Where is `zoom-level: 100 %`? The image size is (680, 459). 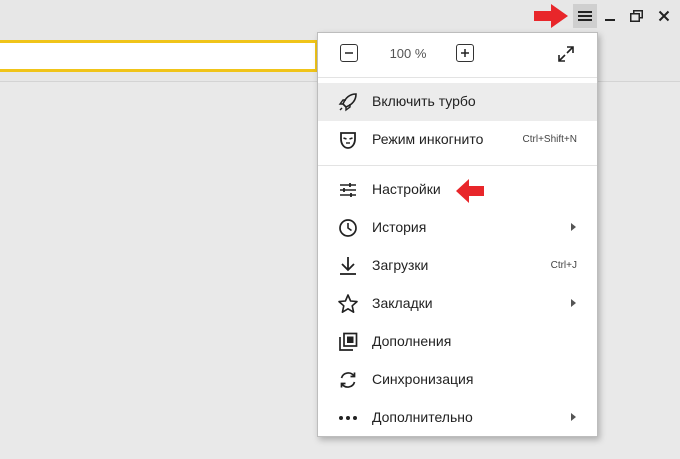 zoom-level: 100 % is located at coordinates (408, 53).